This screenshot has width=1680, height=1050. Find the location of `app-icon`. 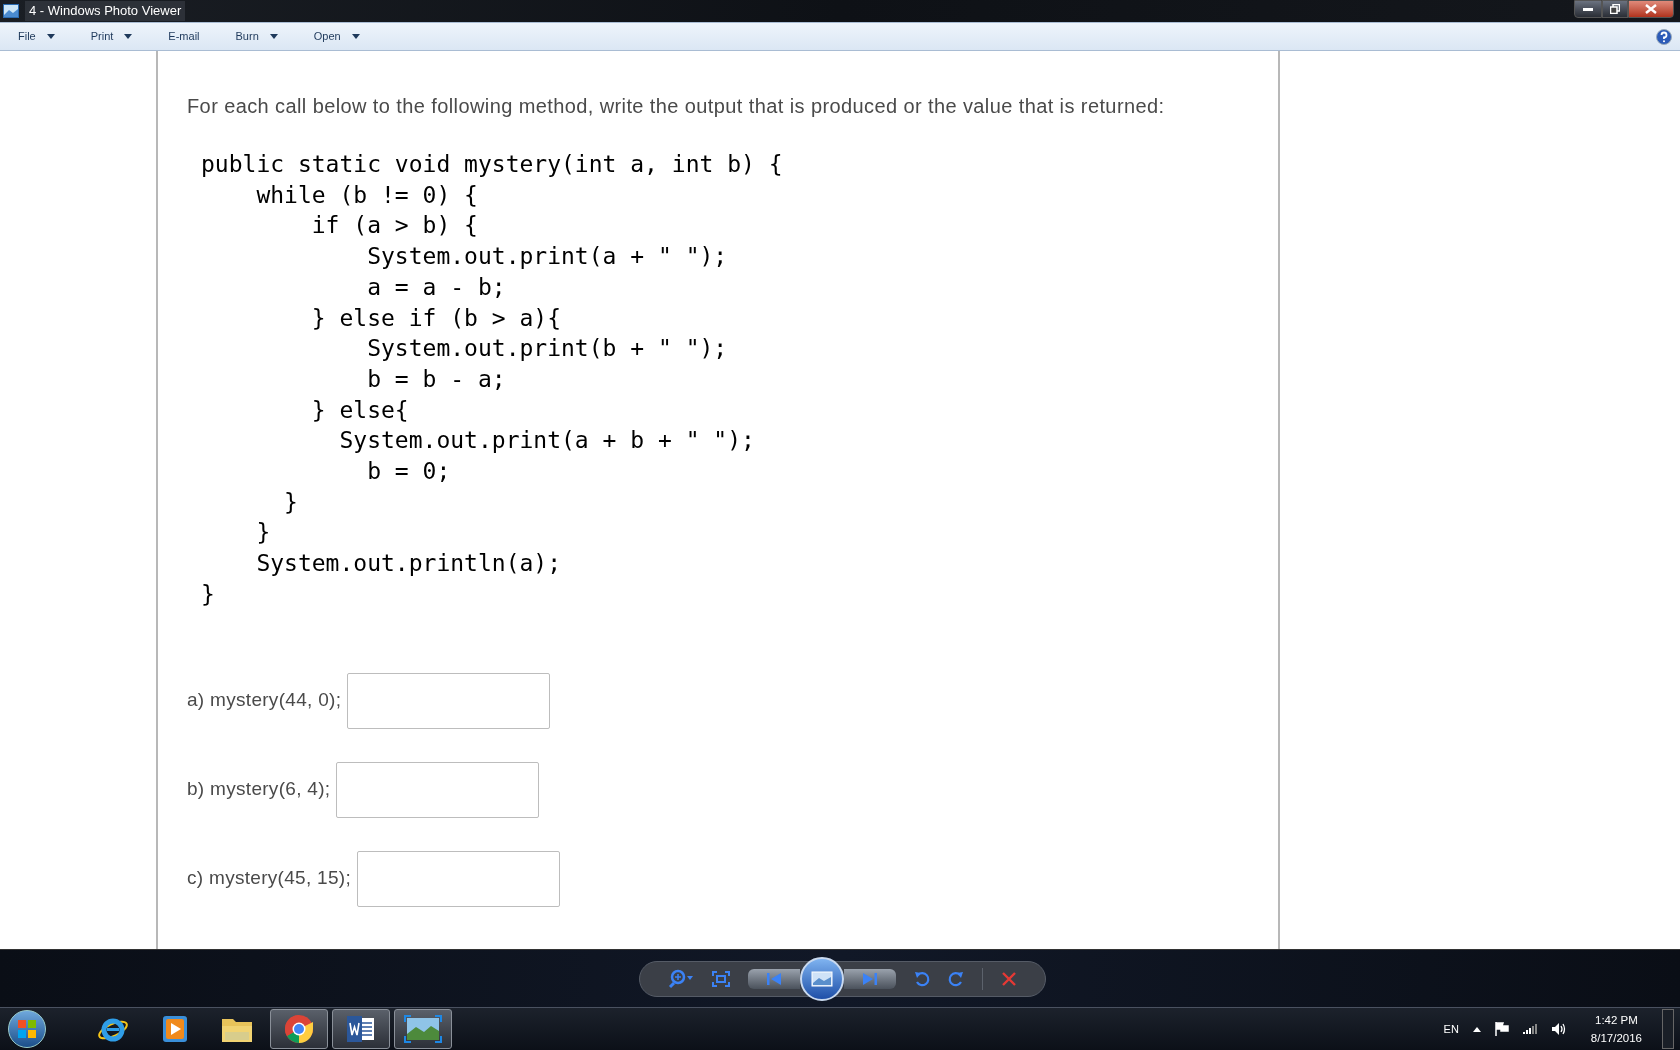

app-icon is located at coordinates (11, 11).